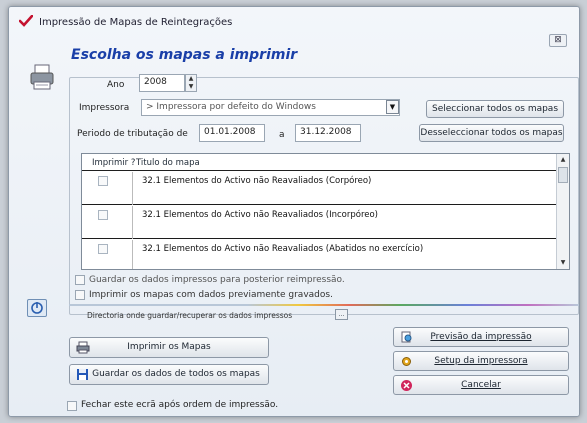 The width and height of the screenshot is (587, 423). What do you see at coordinates (191, 83) in the screenshot?
I see `year-stepper: ▲ ▼` at bounding box center [191, 83].